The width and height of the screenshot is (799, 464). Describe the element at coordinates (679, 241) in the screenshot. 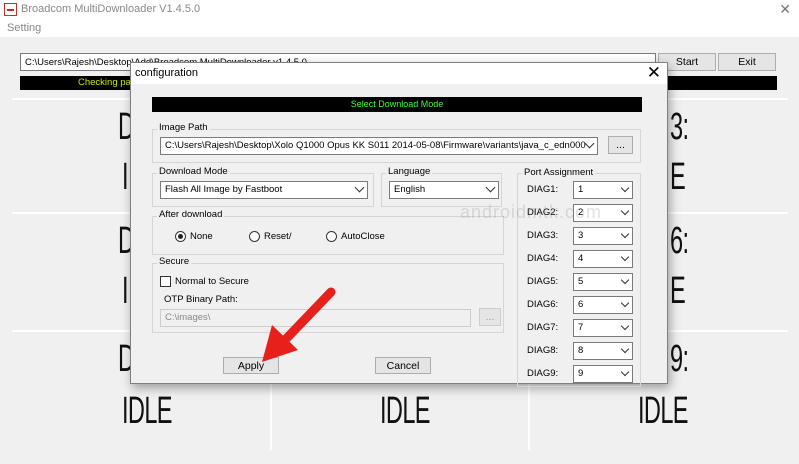

I see `slot-6-label: 6:` at that location.